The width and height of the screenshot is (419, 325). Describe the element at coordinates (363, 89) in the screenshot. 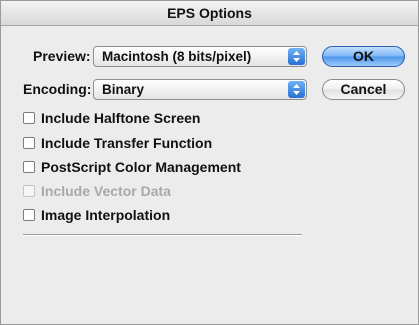

I see `cancel-button: Cancel` at that location.